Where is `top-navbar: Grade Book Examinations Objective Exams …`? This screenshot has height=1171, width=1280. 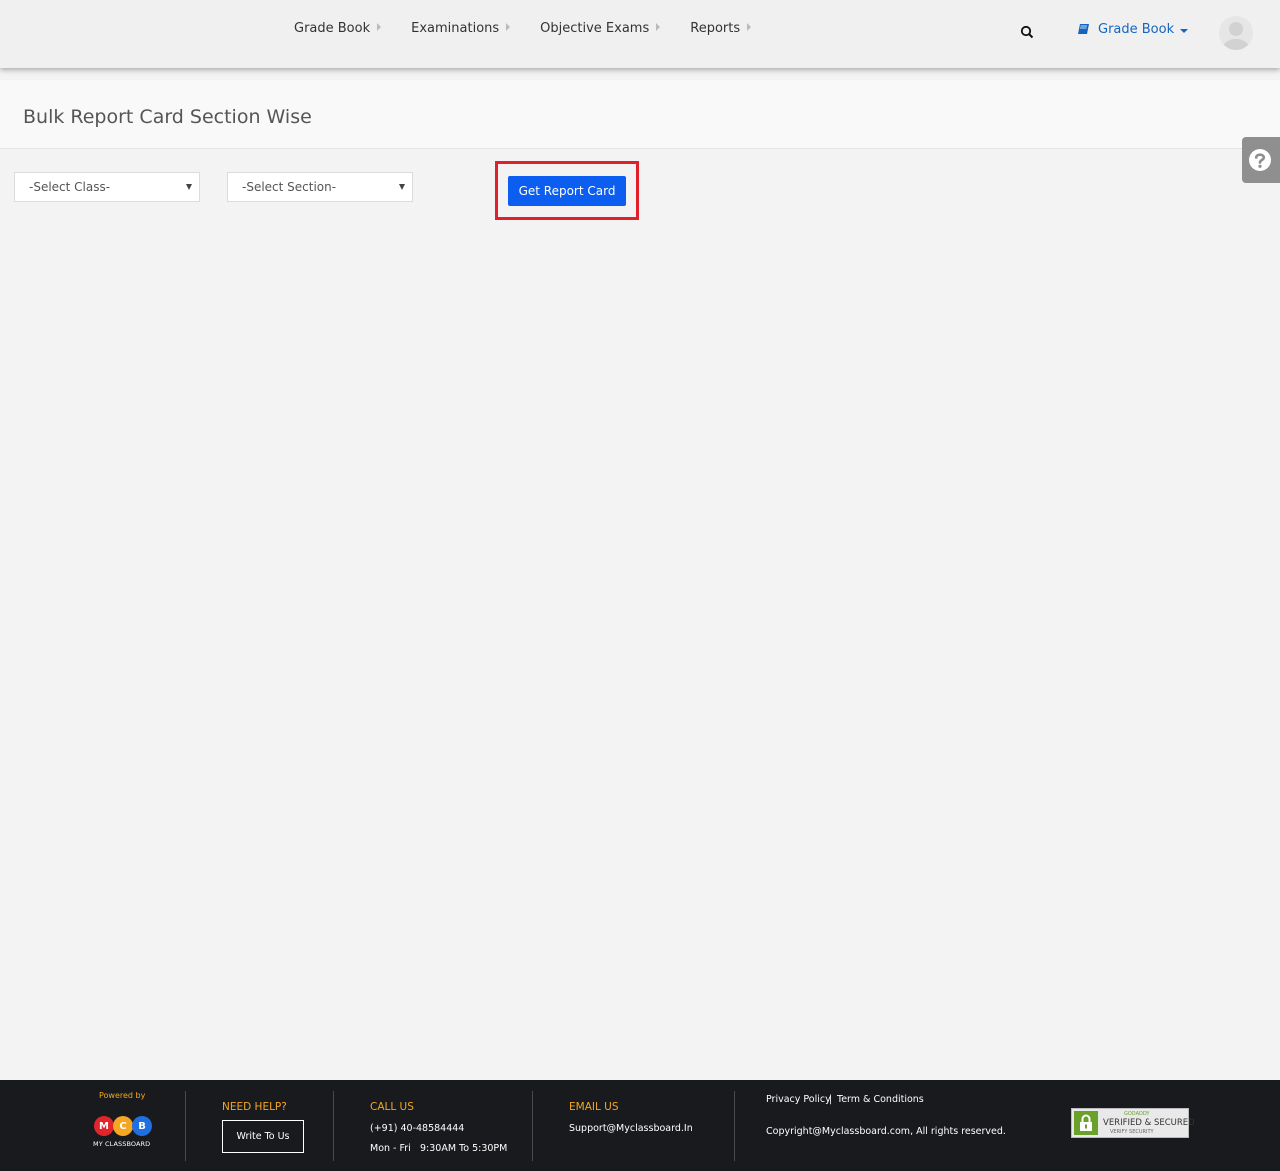 top-navbar: Grade Book Examinations Objective Exams … is located at coordinates (640, 34).